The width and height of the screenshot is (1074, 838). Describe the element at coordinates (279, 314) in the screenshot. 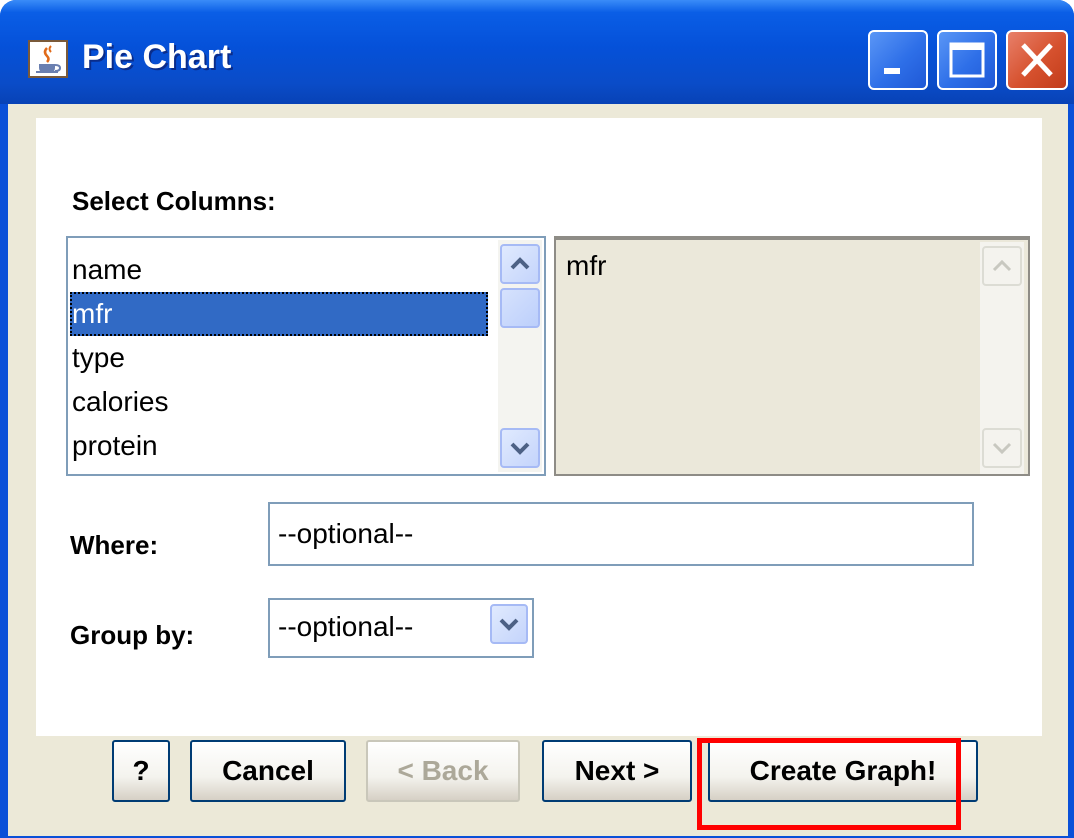

I see `list-item-selected: mfr` at that location.